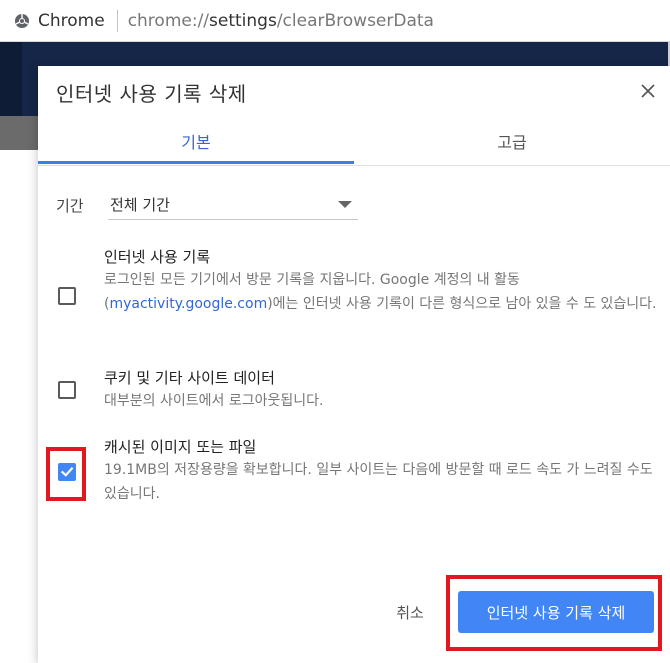  What do you see at coordinates (140, 205) in the screenshot?
I see `time-range-value: 전체 기간` at bounding box center [140, 205].